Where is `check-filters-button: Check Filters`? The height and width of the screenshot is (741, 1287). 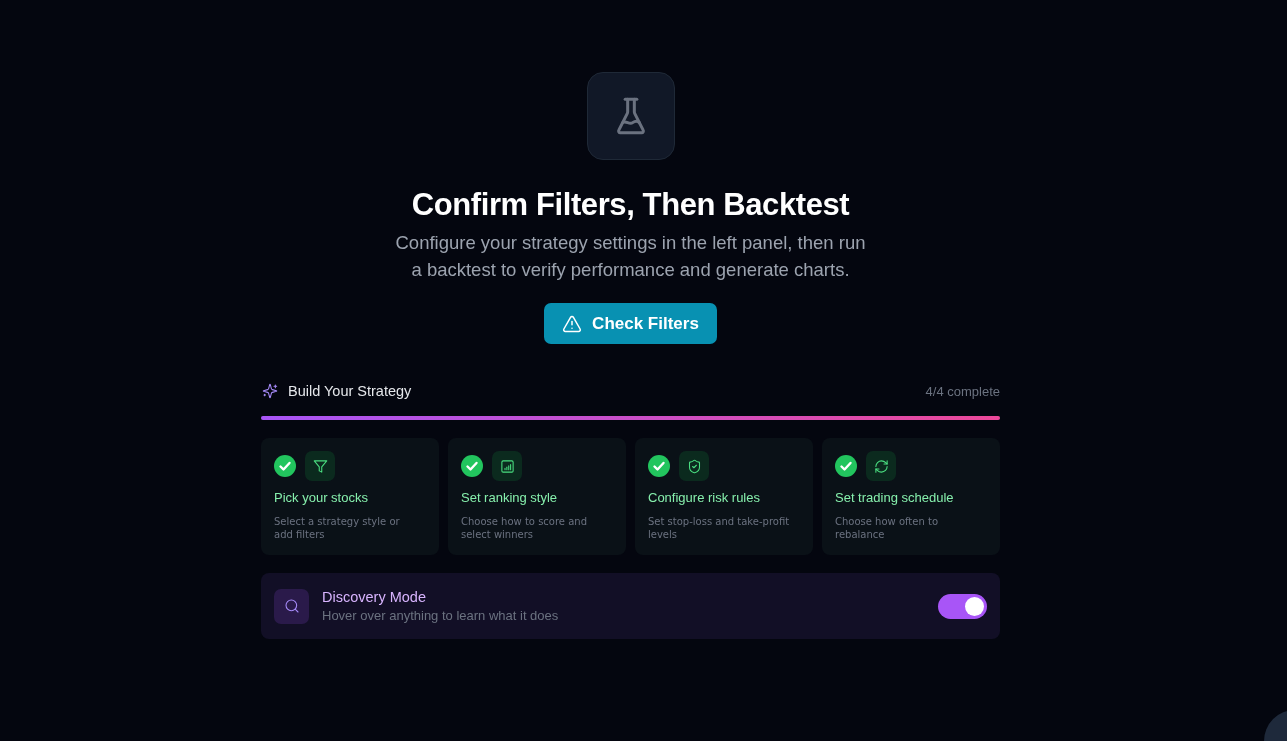
check-filters-button: Check Filters is located at coordinates (630, 323).